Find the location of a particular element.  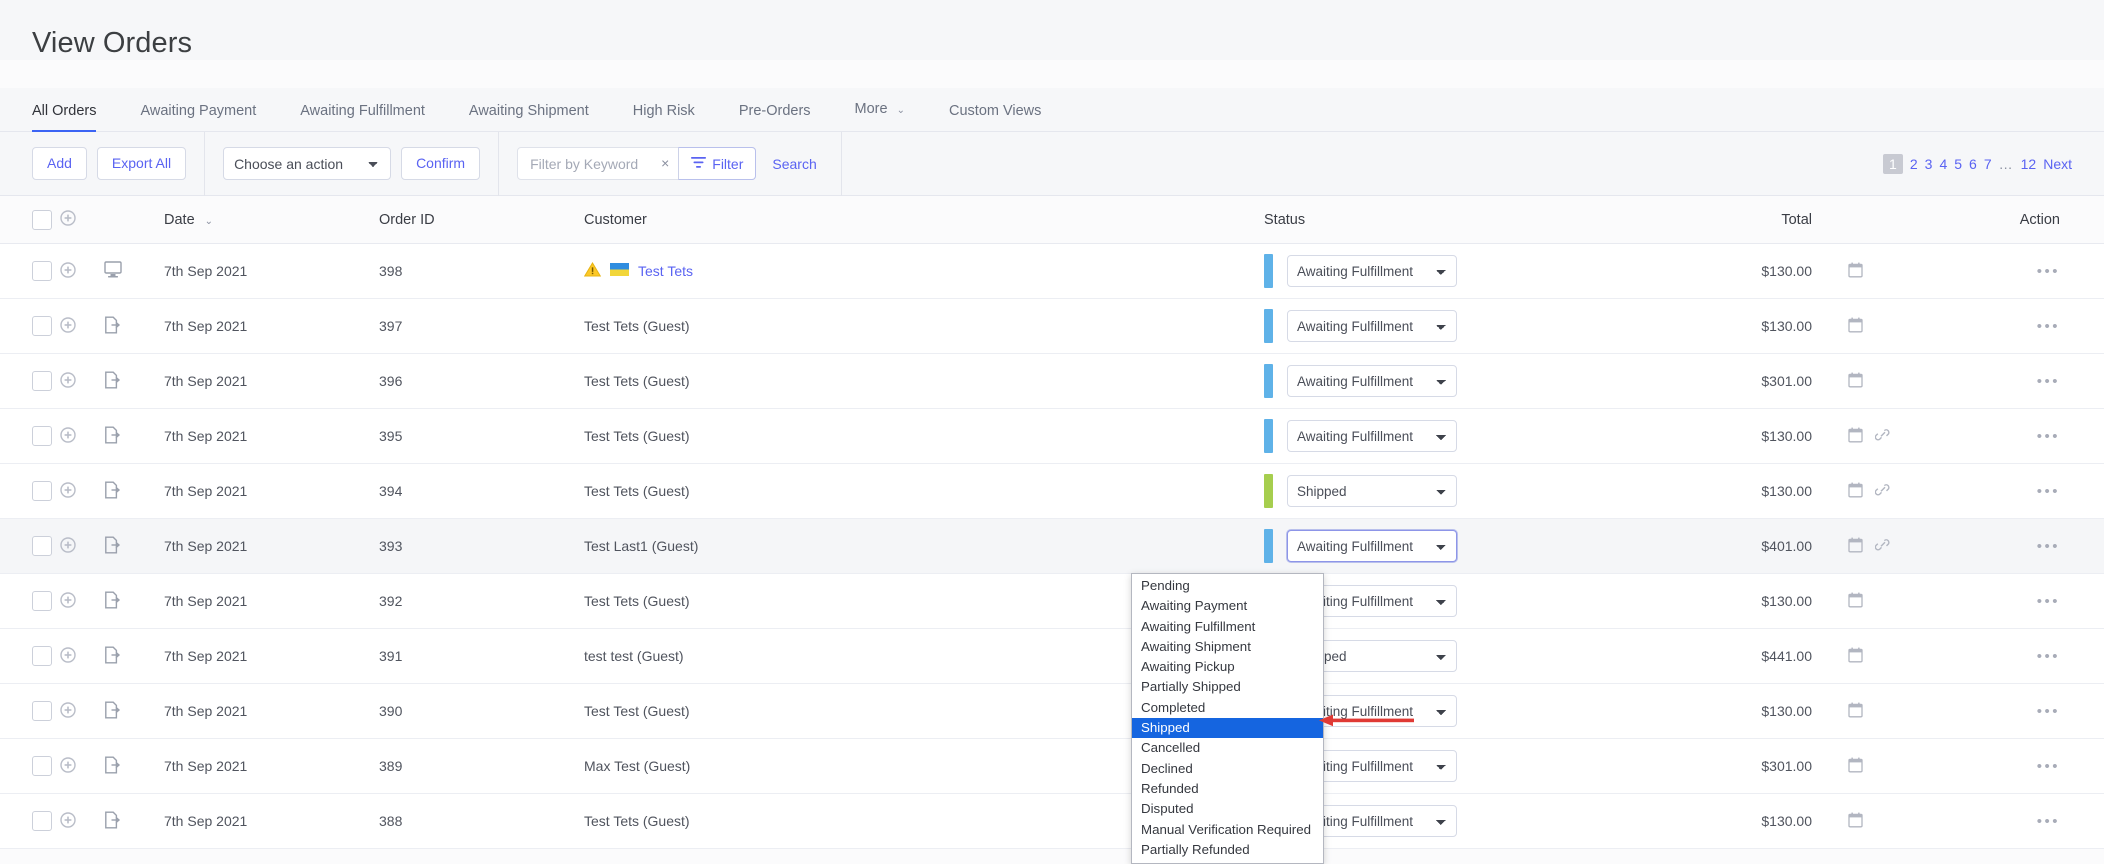

row-order-id-cell: 392 is located at coordinates (481, 601).